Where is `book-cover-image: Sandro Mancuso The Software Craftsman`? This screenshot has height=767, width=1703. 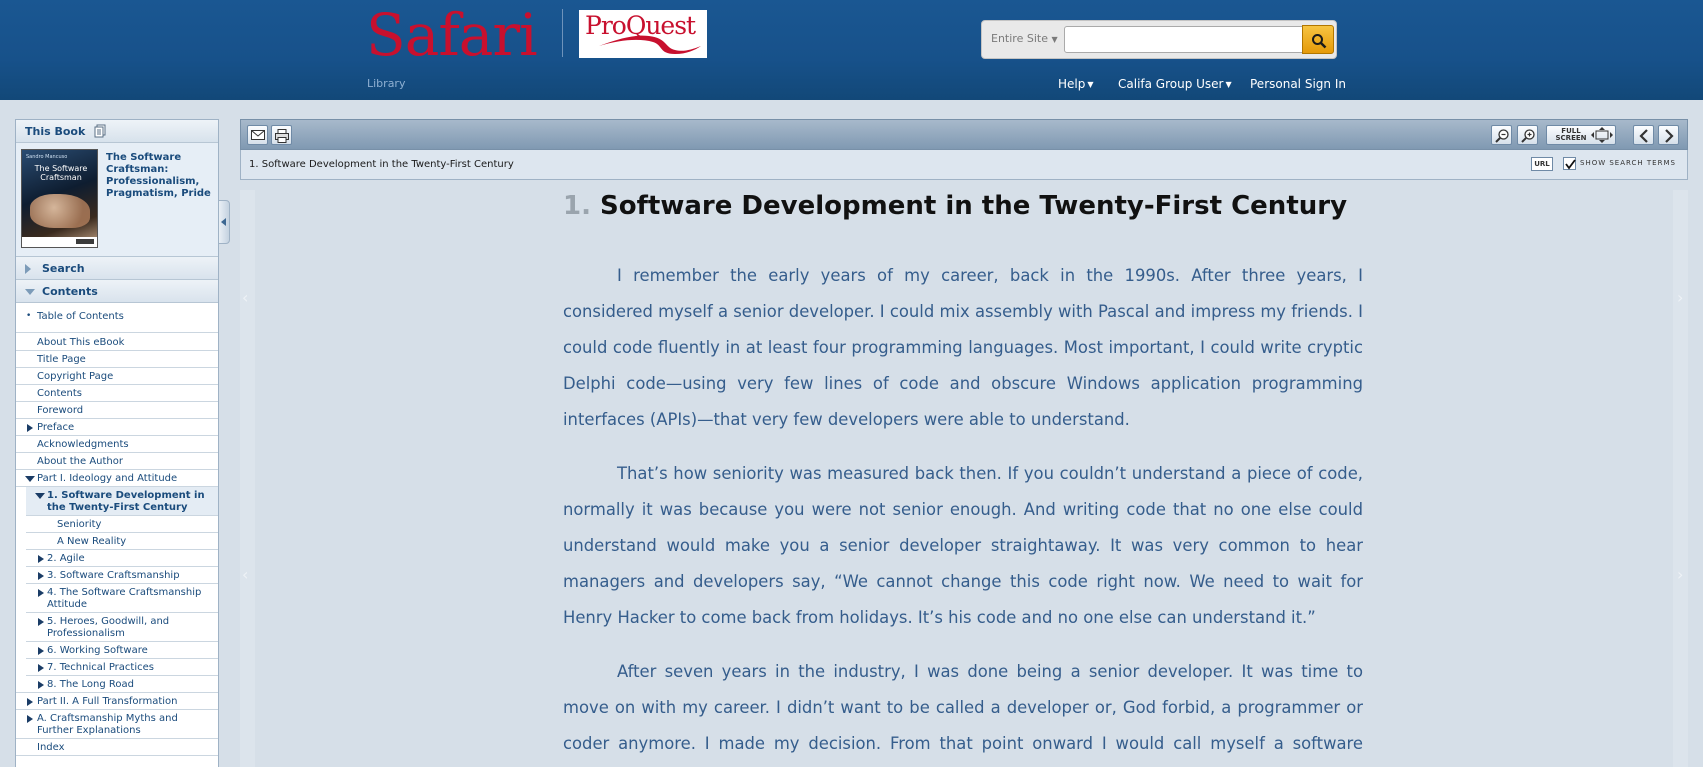
book-cover-image: Sandro Mancuso The Software Craftsman is located at coordinates (59, 198).